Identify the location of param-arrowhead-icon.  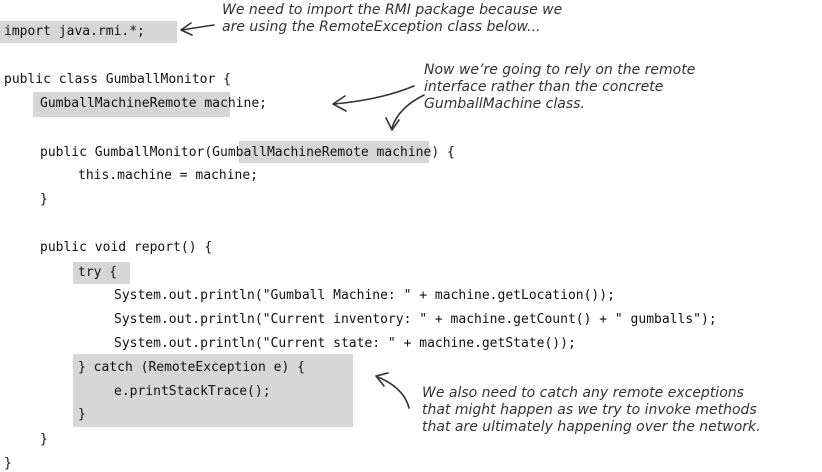
(392, 124).